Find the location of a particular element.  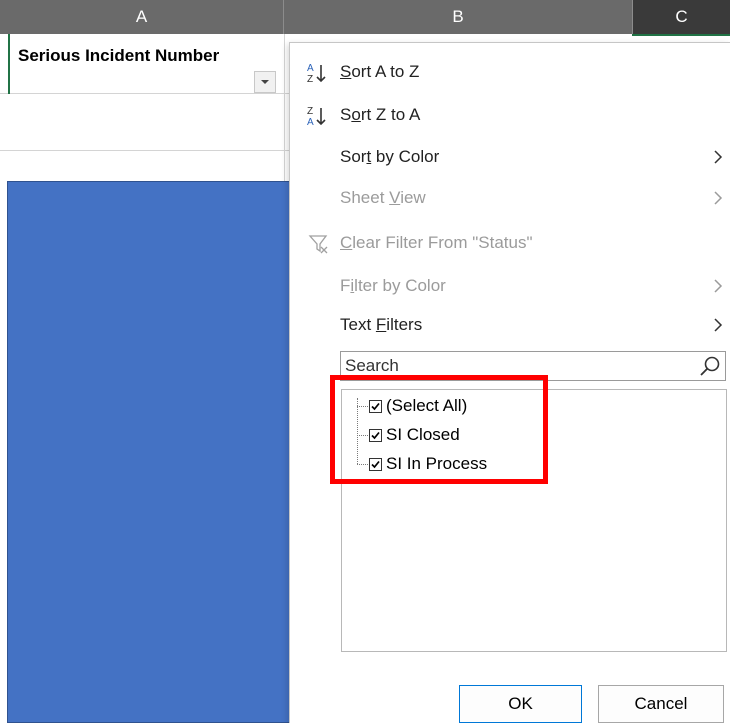

menu-label: Filter by Color is located at coordinates (393, 285).